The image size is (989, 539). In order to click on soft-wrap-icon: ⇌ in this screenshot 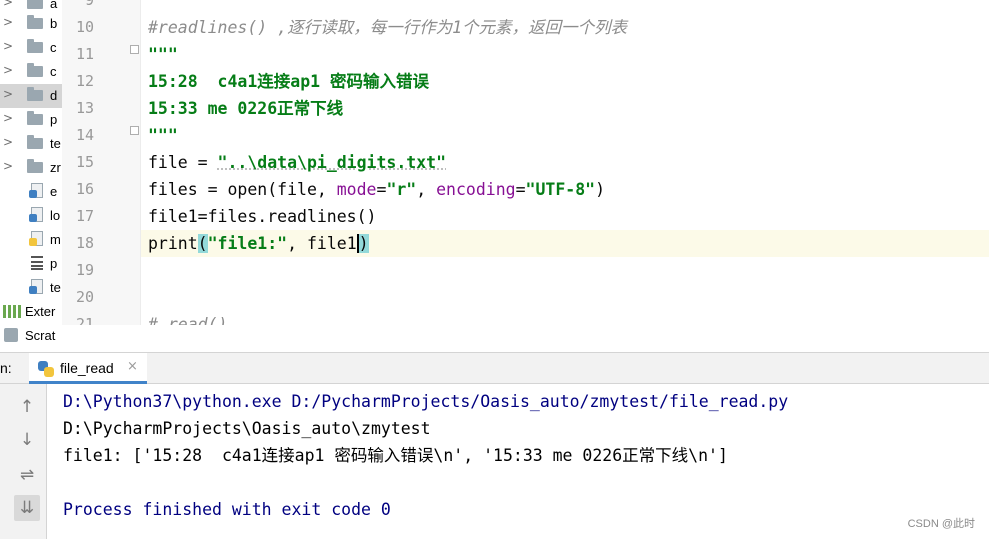, I will do `click(27, 475)`.